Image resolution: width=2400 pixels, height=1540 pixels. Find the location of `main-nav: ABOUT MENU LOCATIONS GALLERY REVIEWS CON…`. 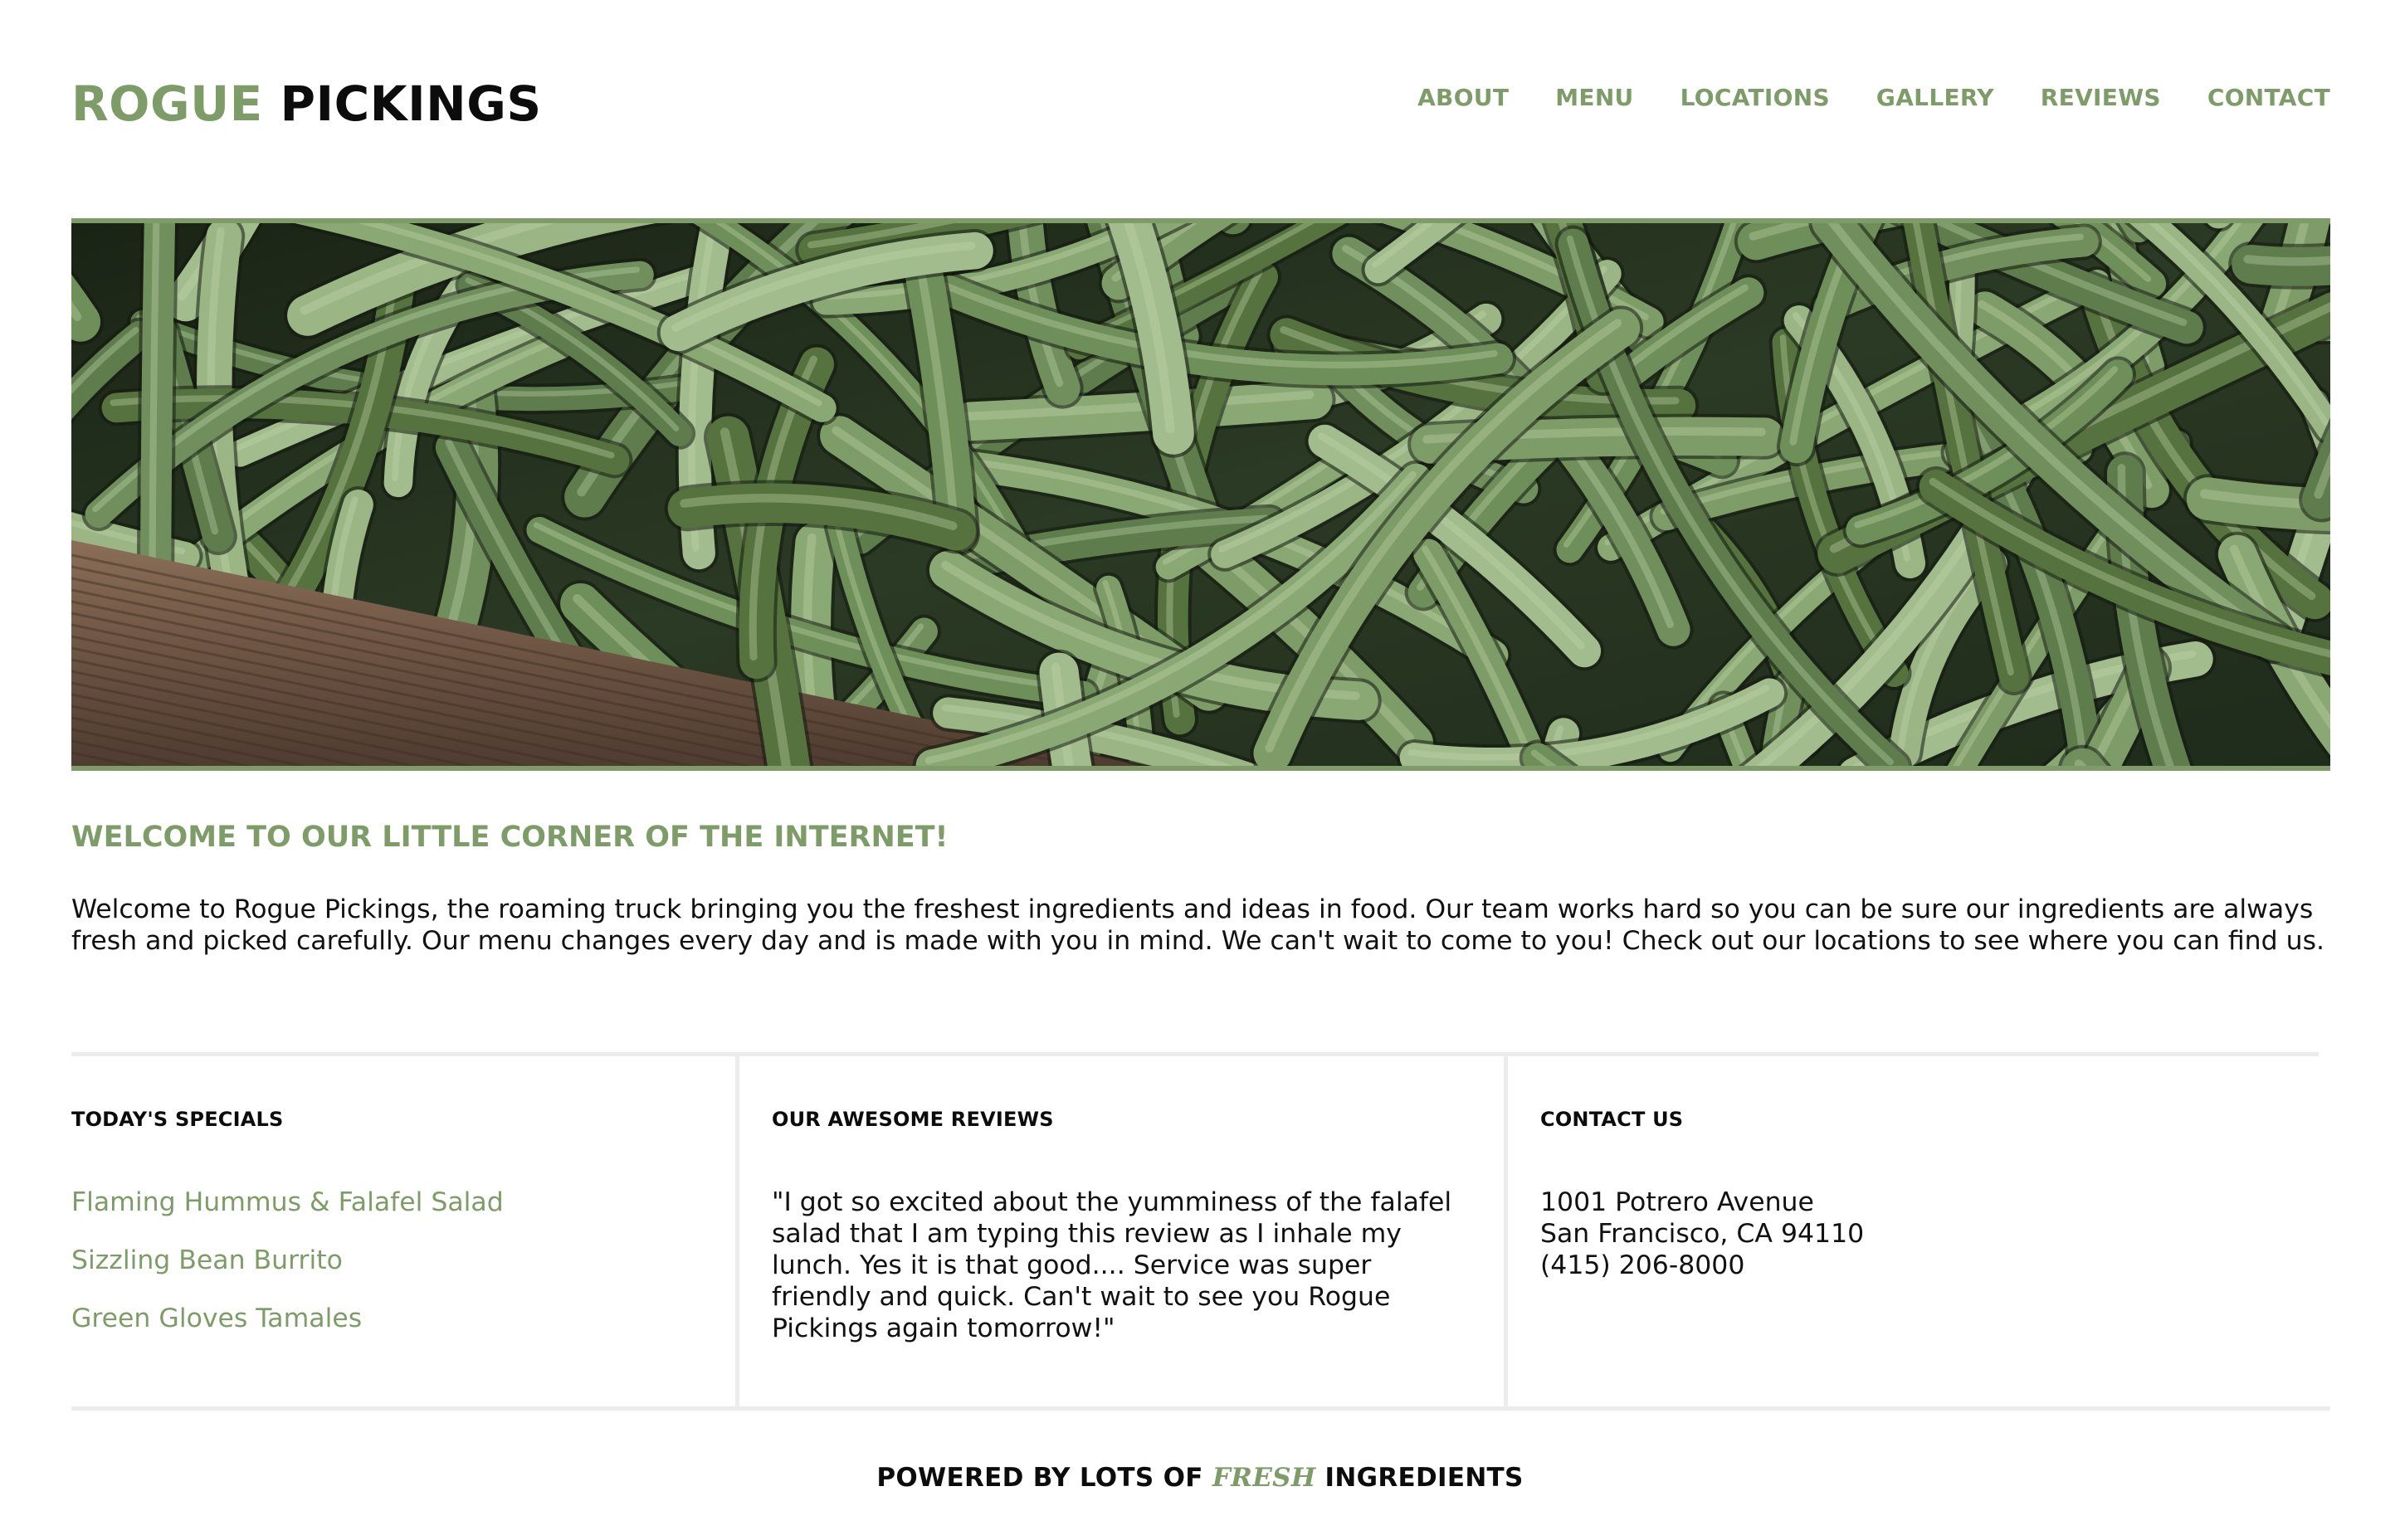

main-nav: ABOUT MENU LOCATIONS GALLERY REVIEWS CON… is located at coordinates (1874, 98).